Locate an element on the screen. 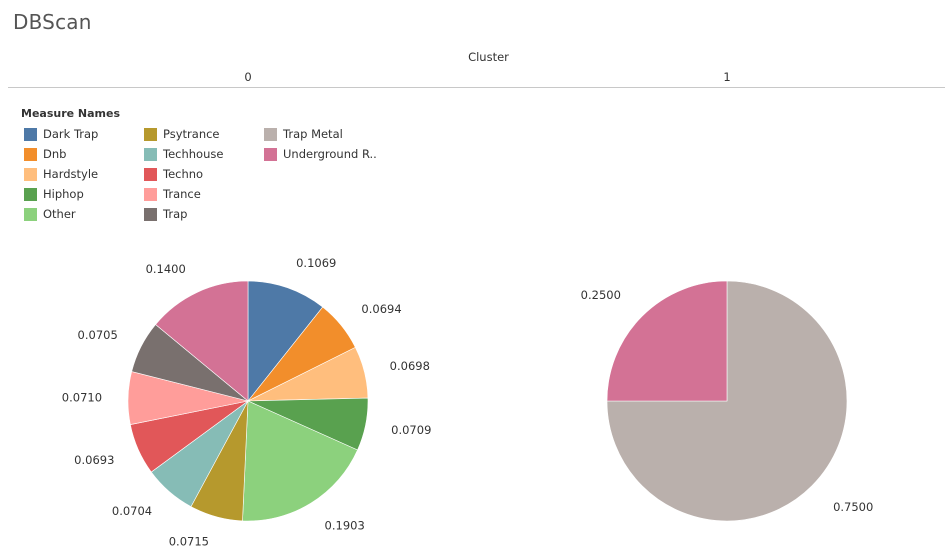 The image size is (945, 548). slice-value-label: 0.0715 is located at coordinates (189, 541).